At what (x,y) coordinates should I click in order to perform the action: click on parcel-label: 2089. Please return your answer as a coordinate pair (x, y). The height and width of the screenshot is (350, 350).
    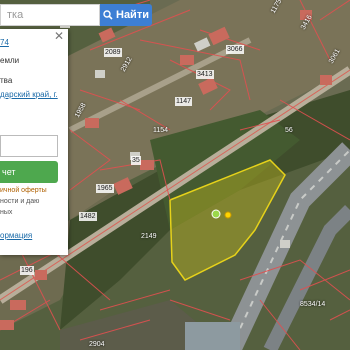
    Looking at the image, I should click on (113, 52).